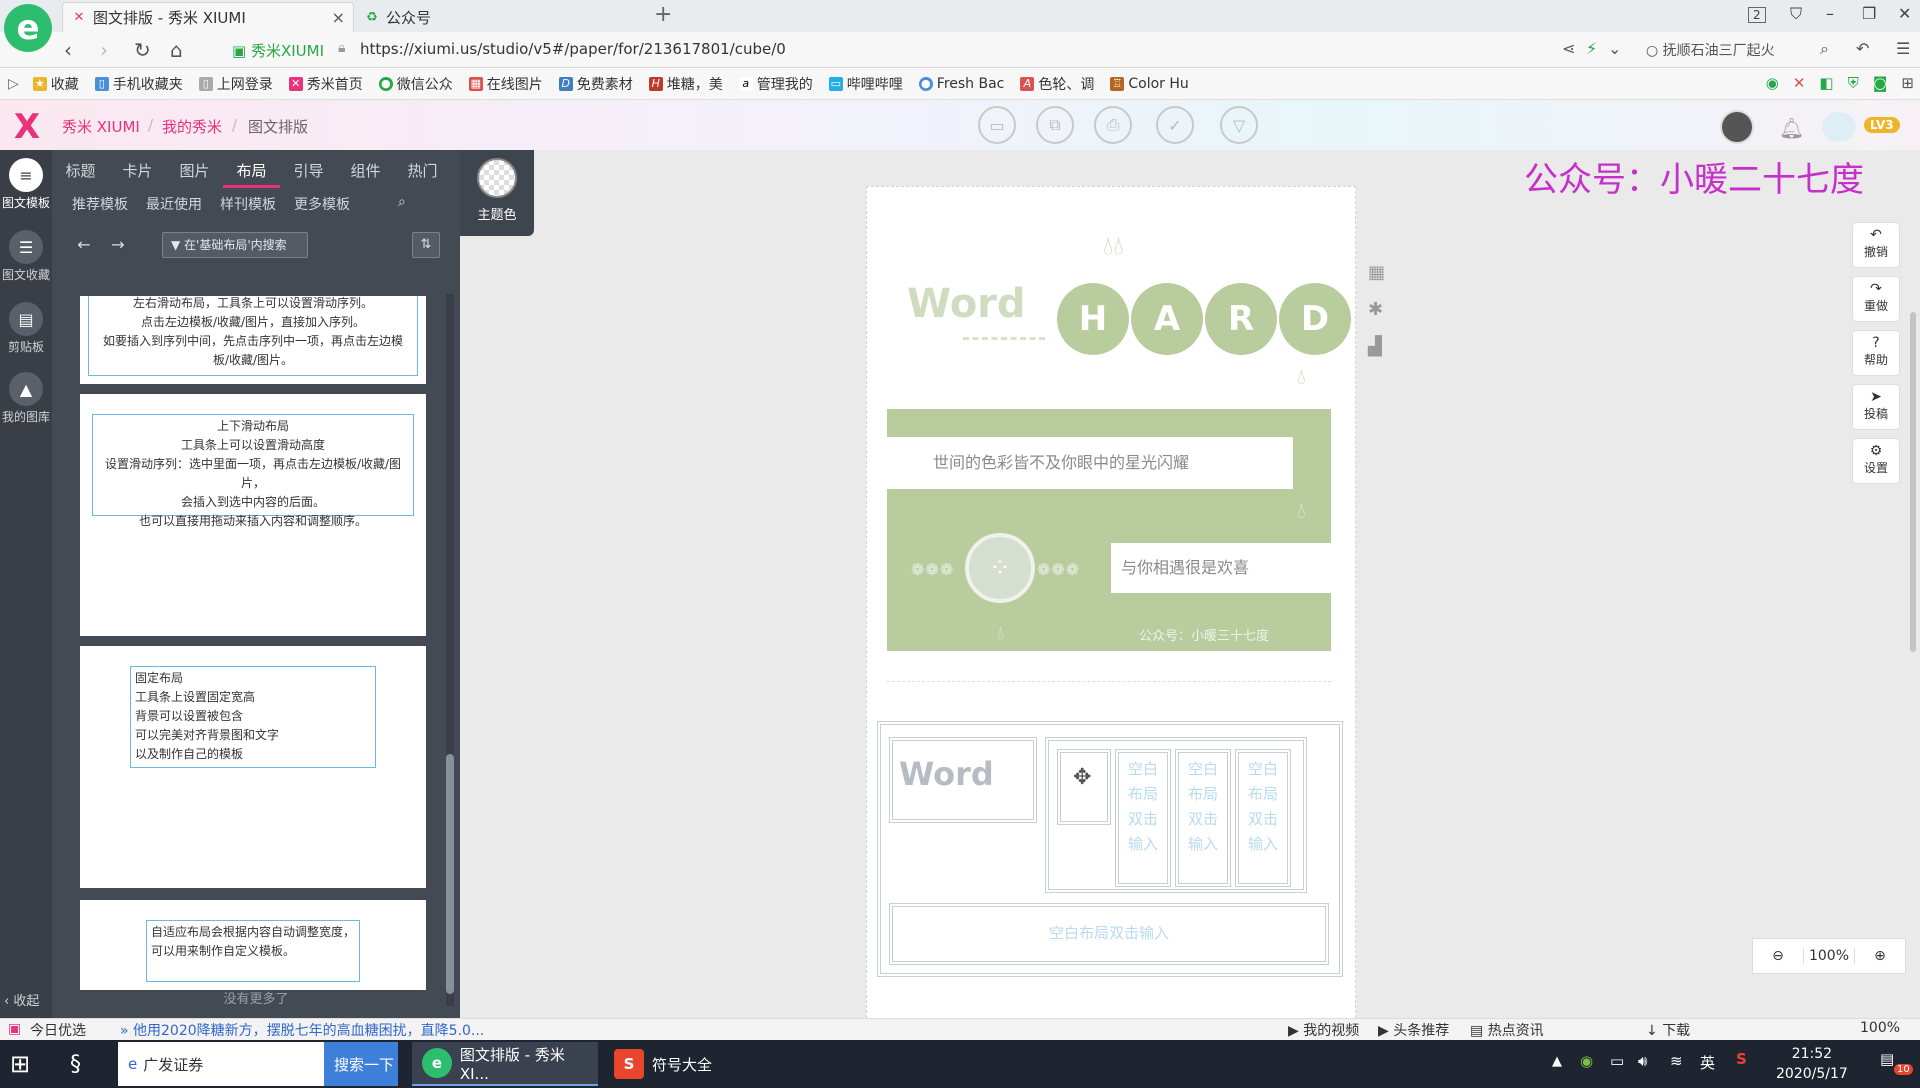 This screenshot has width=1920, height=1088. What do you see at coordinates (1907, 83) in the screenshot?
I see `grid-icon: ⊞` at bounding box center [1907, 83].